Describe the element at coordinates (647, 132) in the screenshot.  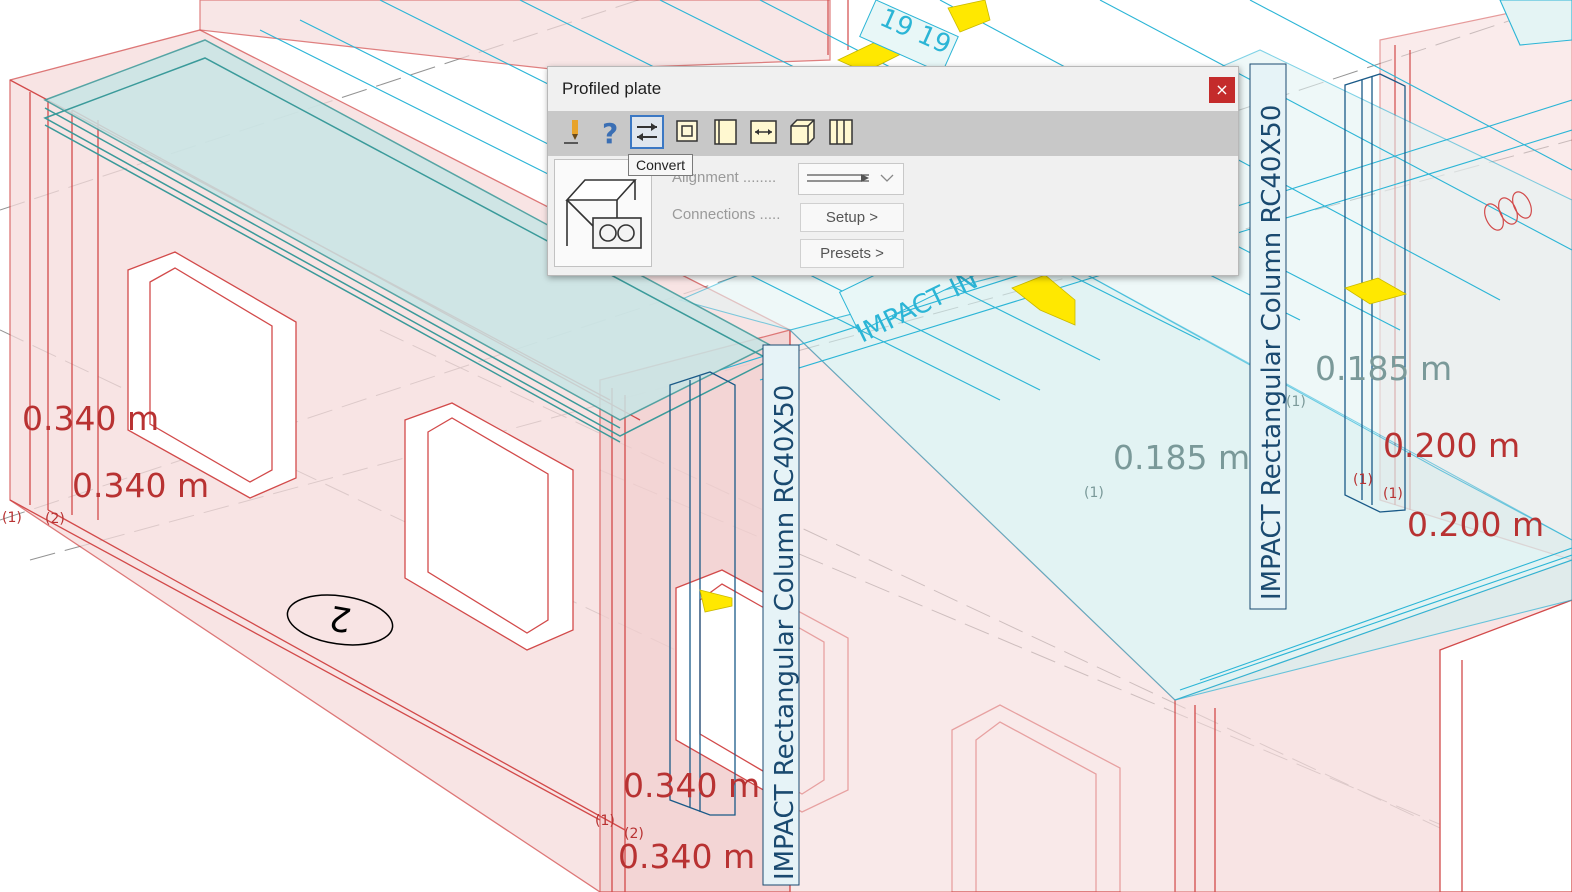
I see `convert-icon` at that location.